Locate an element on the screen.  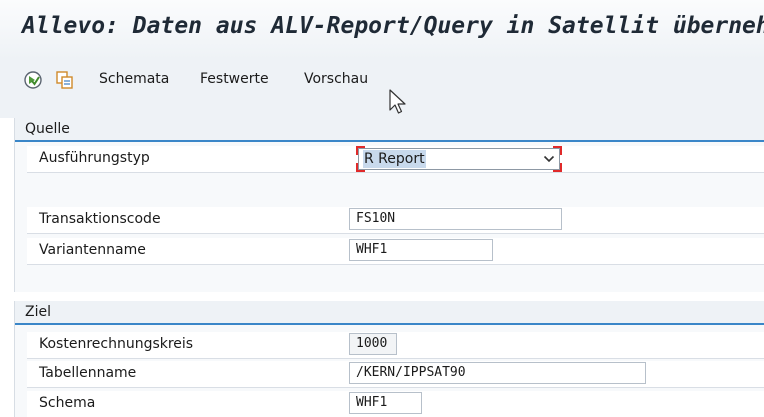
copy-icon is located at coordinates (65, 80).